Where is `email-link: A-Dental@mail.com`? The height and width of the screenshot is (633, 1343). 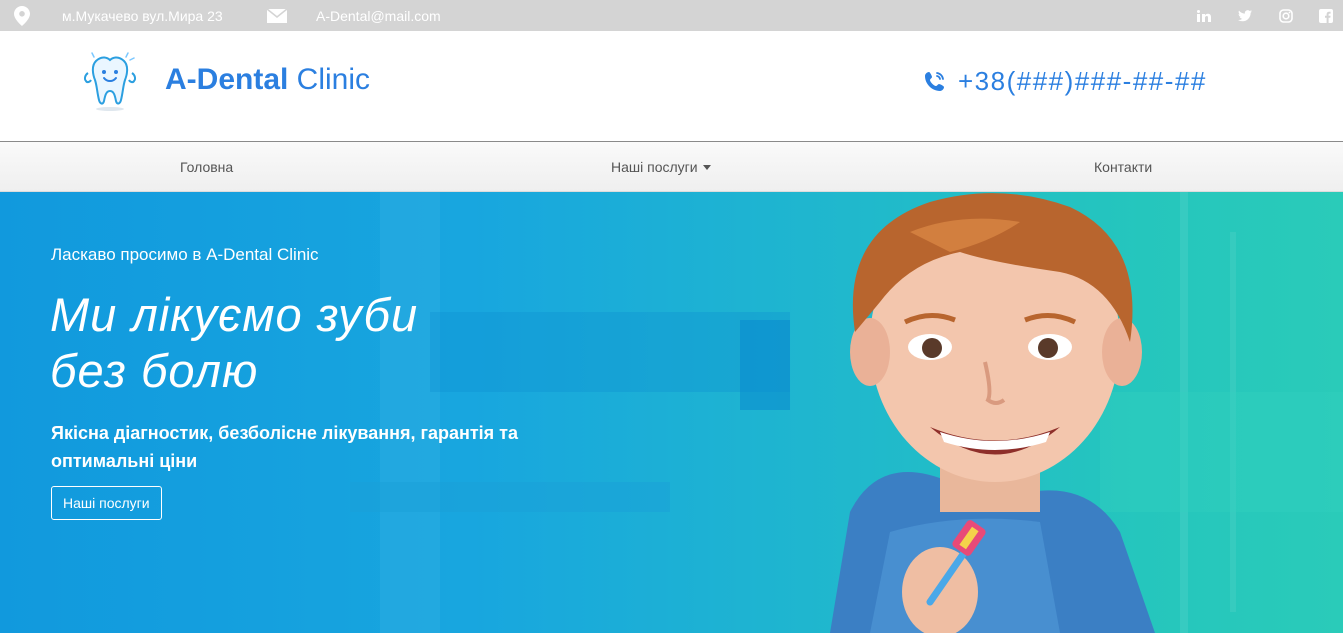
email-link: A-Dental@mail.com is located at coordinates (378, 15).